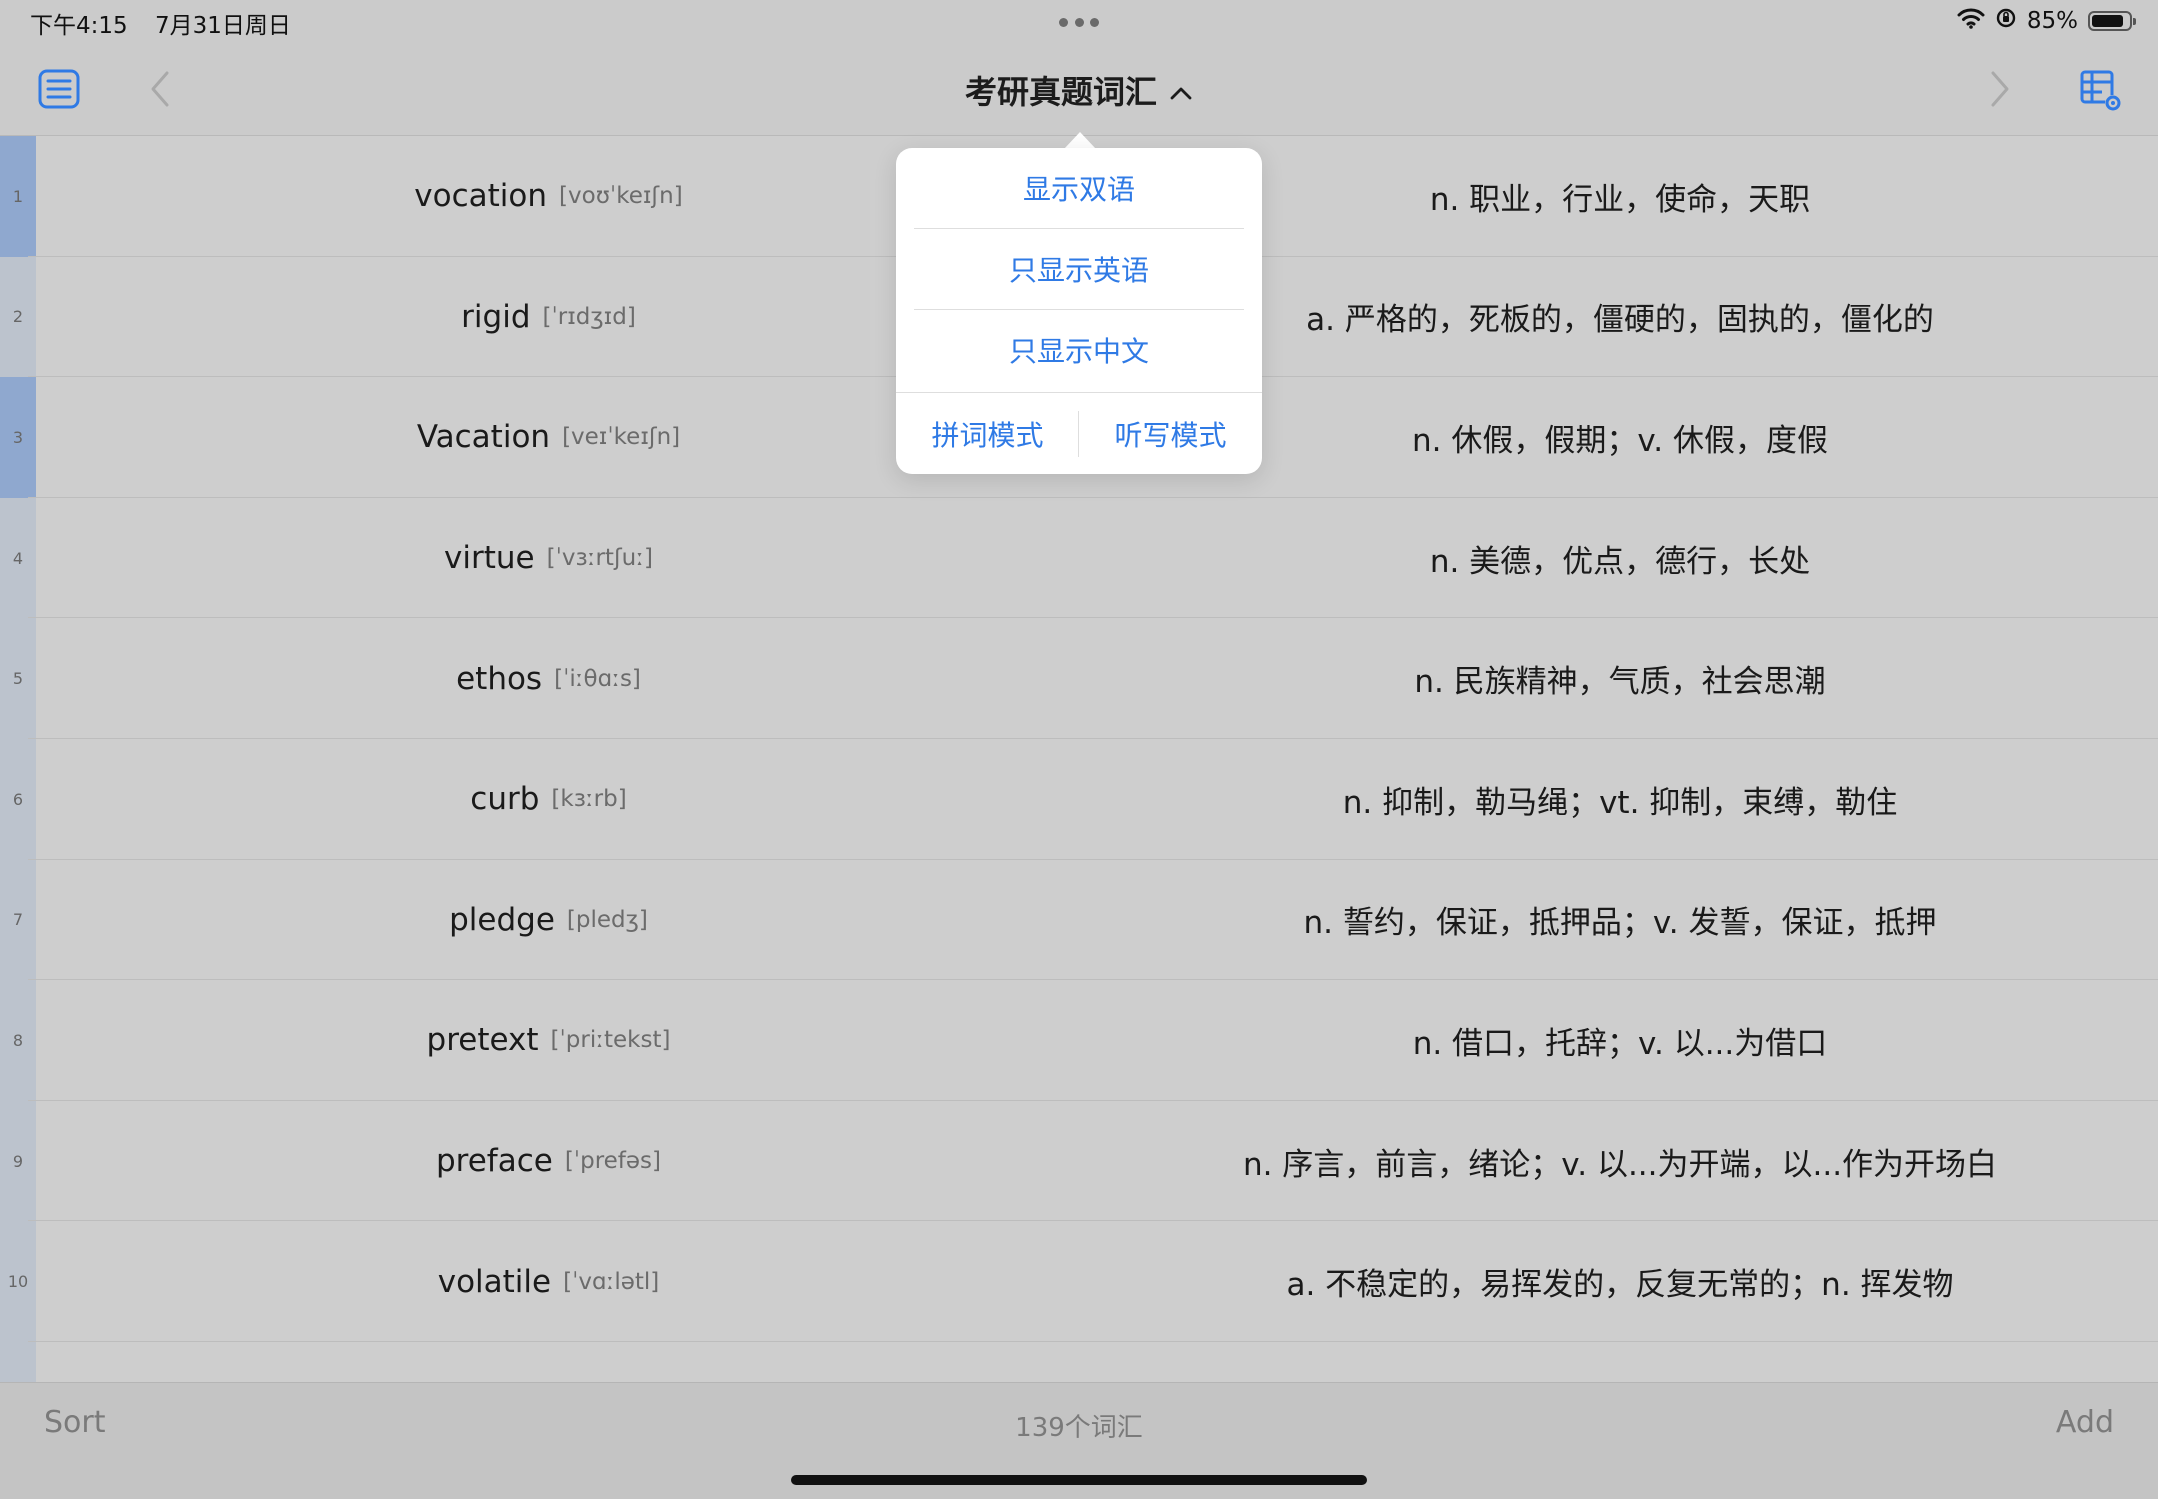 This screenshot has width=2158, height=1499. What do you see at coordinates (613, 1161) in the screenshot?
I see `phonetic: [ˈprefəs]` at bounding box center [613, 1161].